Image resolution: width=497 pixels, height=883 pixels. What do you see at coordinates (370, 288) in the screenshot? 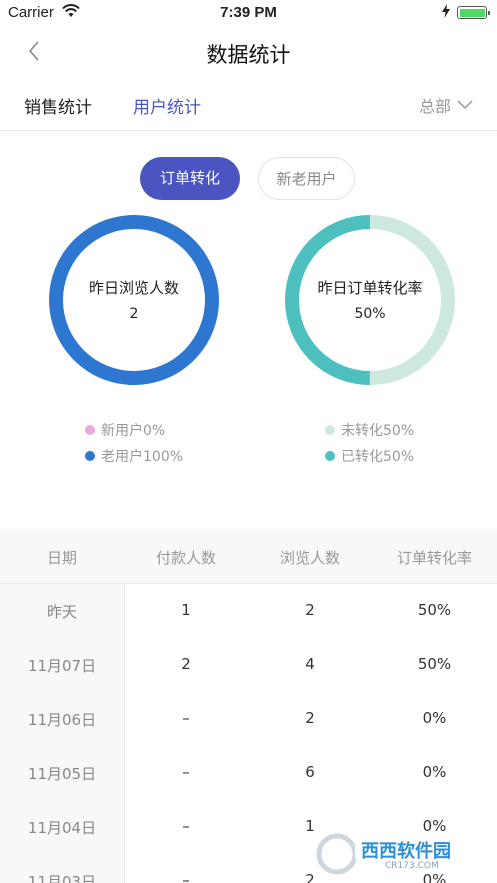
I see `donut-title: 昨日订单转化率` at bounding box center [370, 288].